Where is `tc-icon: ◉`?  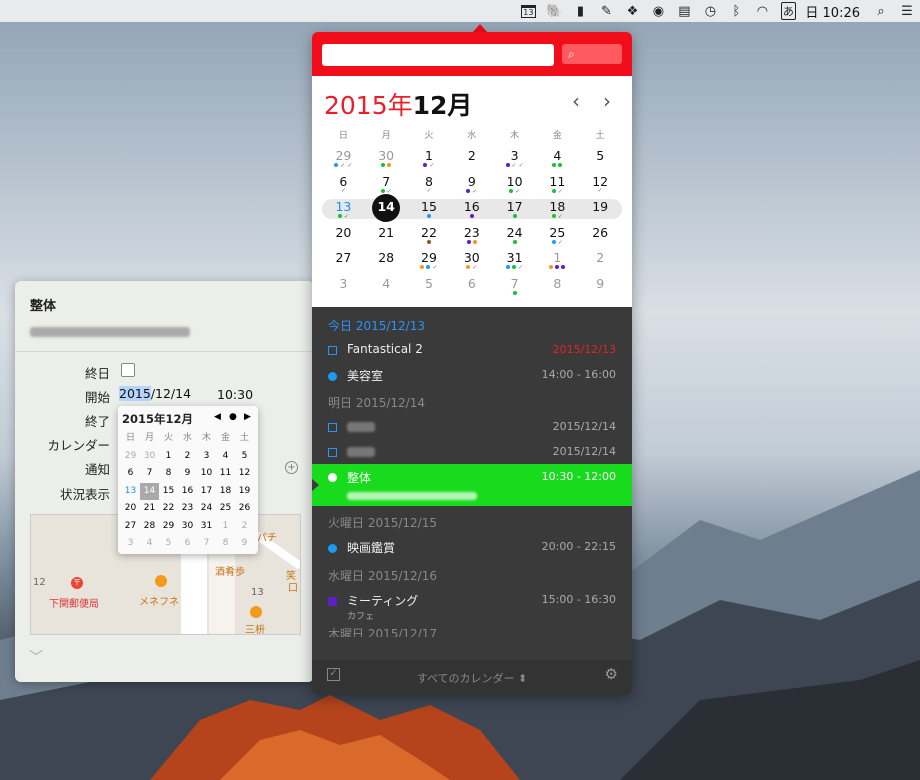 tc-icon: ◉ is located at coordinates (658, 11).